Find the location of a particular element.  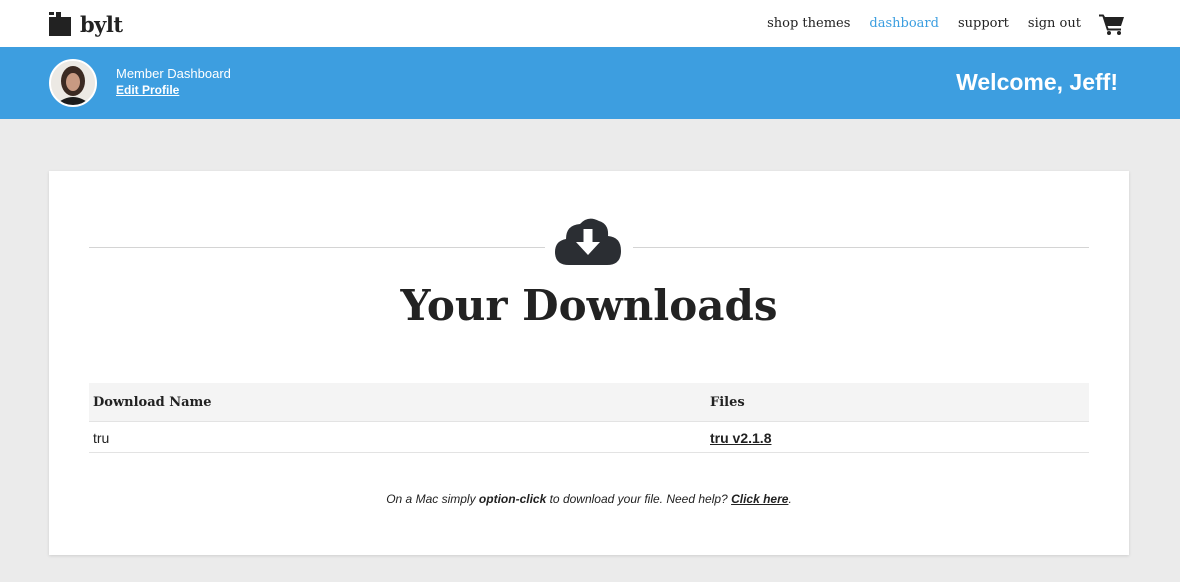

avatar is located at coordinates (73, 83).